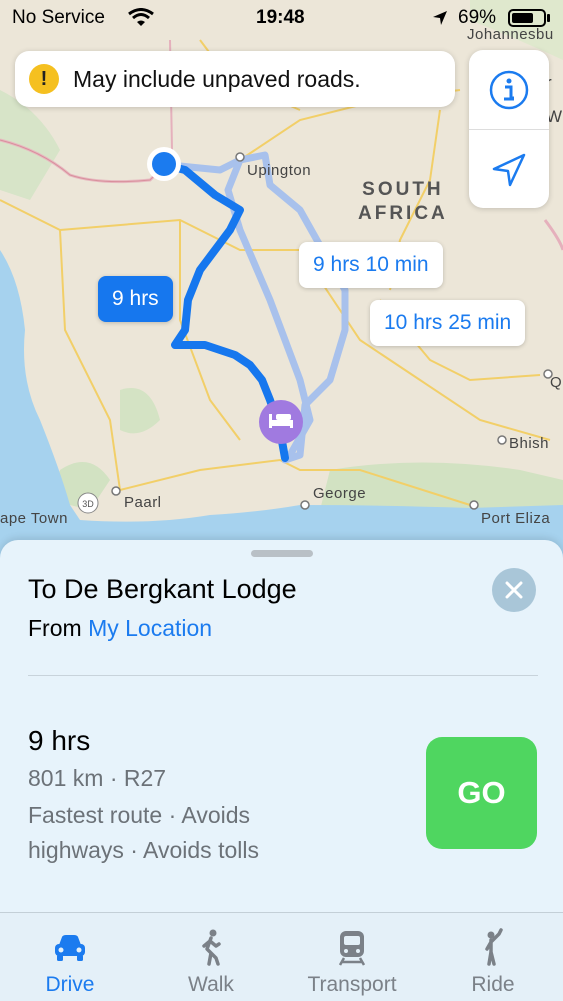 The image size is (563, 1001). I want to click on tab-transport: Transport, so click(352, 957).